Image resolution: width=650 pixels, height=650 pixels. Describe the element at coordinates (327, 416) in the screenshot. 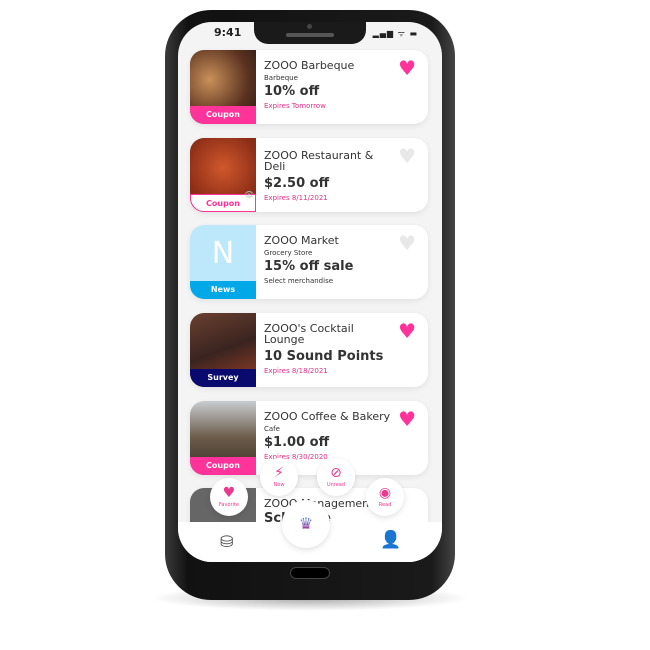

I see `offer-name: ZOOO Coffee & Bakery` at that location.